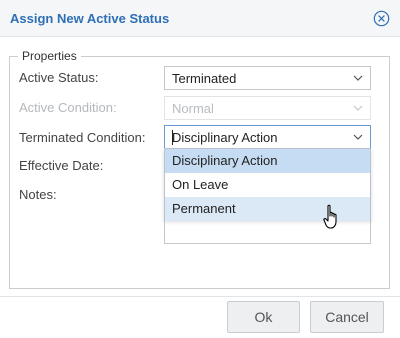 The width and height of the screenshot is (400, 338). What do you see at coordinates (267, 78) in the screenshot?
I see `active-status-select: Terminated` at bounding box center [267, 78].